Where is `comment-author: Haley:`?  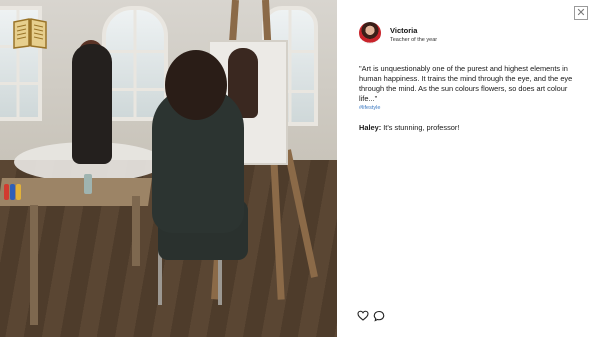
comment-author: Haley: is located at coordinates (370, 127).